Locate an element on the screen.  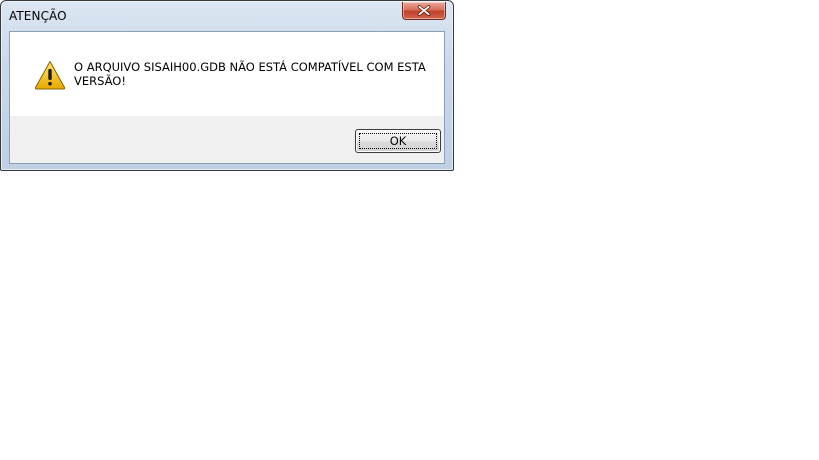
ok-button-label: OK is located at coordinates (398, 141).